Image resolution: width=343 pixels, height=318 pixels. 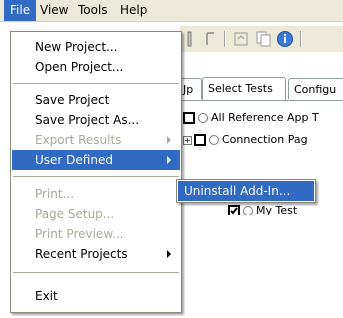 What do you see at coordinates (265, 139) in the screenshot?
I see `tree-item-label: Connection Pag` at bounding box center [265, 139].